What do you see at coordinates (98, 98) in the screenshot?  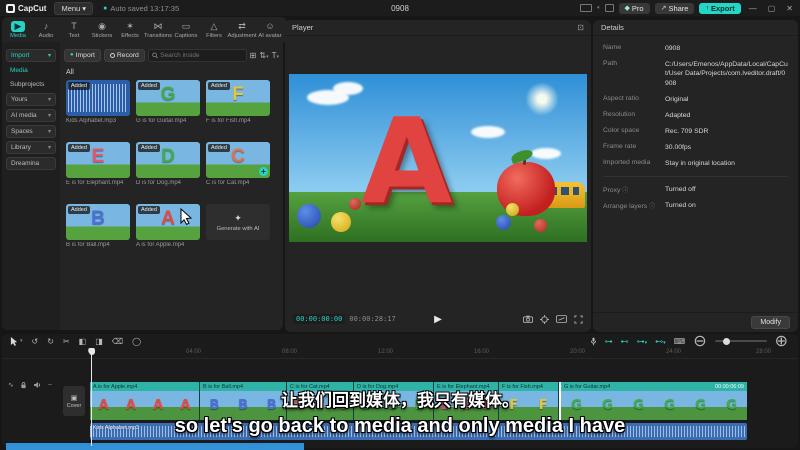 I see `audio-waveform-thumb: Added` at bounding box center [98, 98].